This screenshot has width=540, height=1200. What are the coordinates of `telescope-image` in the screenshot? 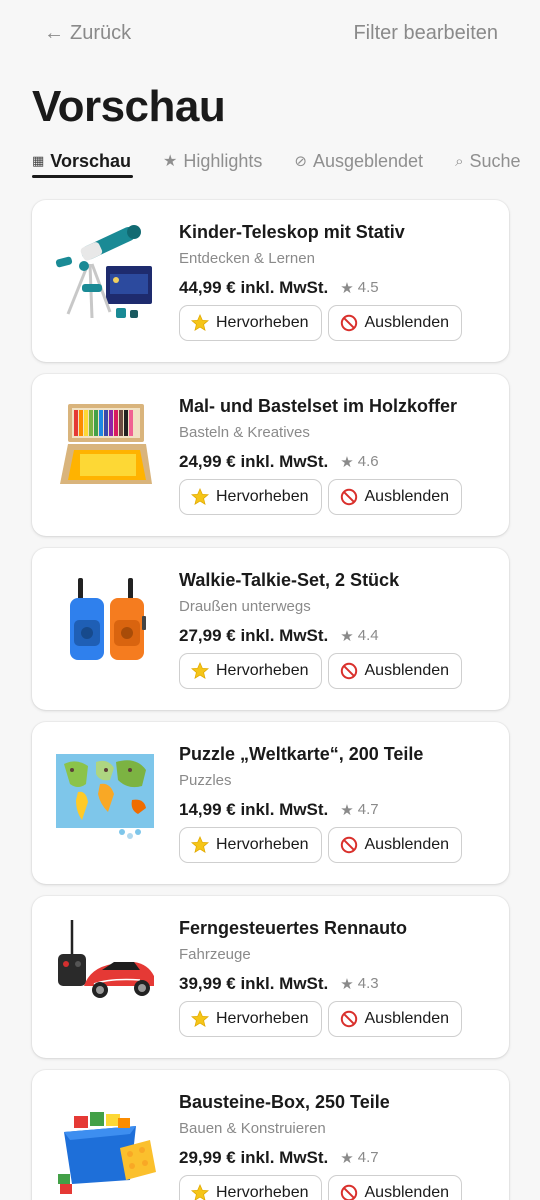 It's located at (103, 272).